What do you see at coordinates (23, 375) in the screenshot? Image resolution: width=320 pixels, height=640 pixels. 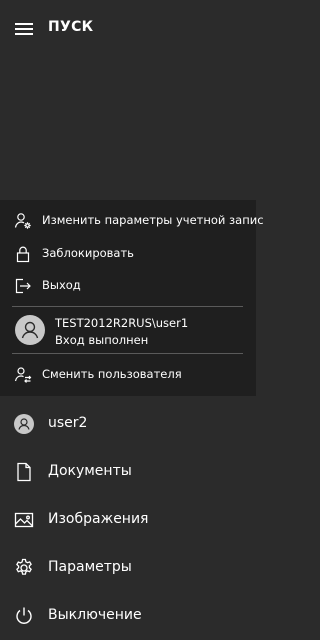 I see `switch-user-icon` at bounding box center [23, 375].